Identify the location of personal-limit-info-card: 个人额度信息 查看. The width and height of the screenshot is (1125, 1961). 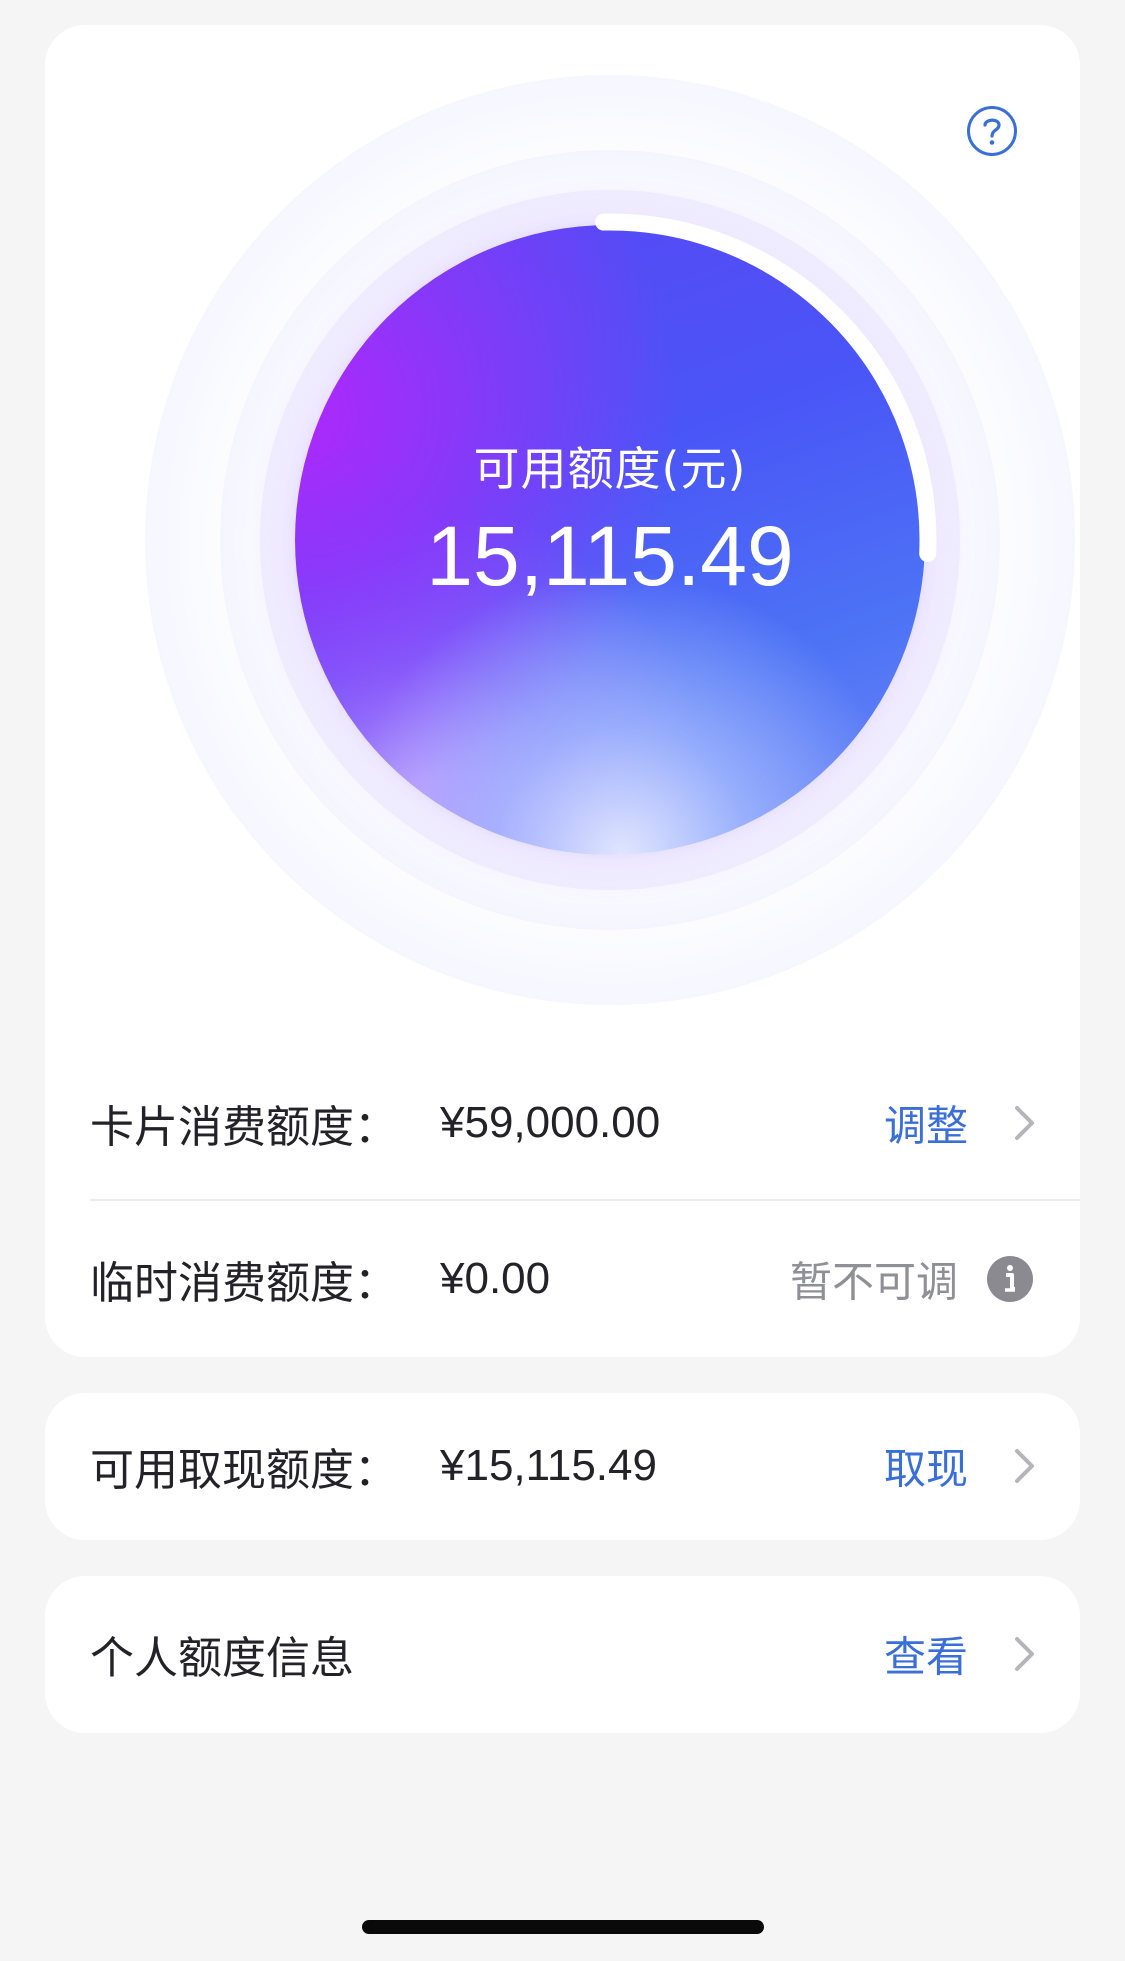
(562, 1654).